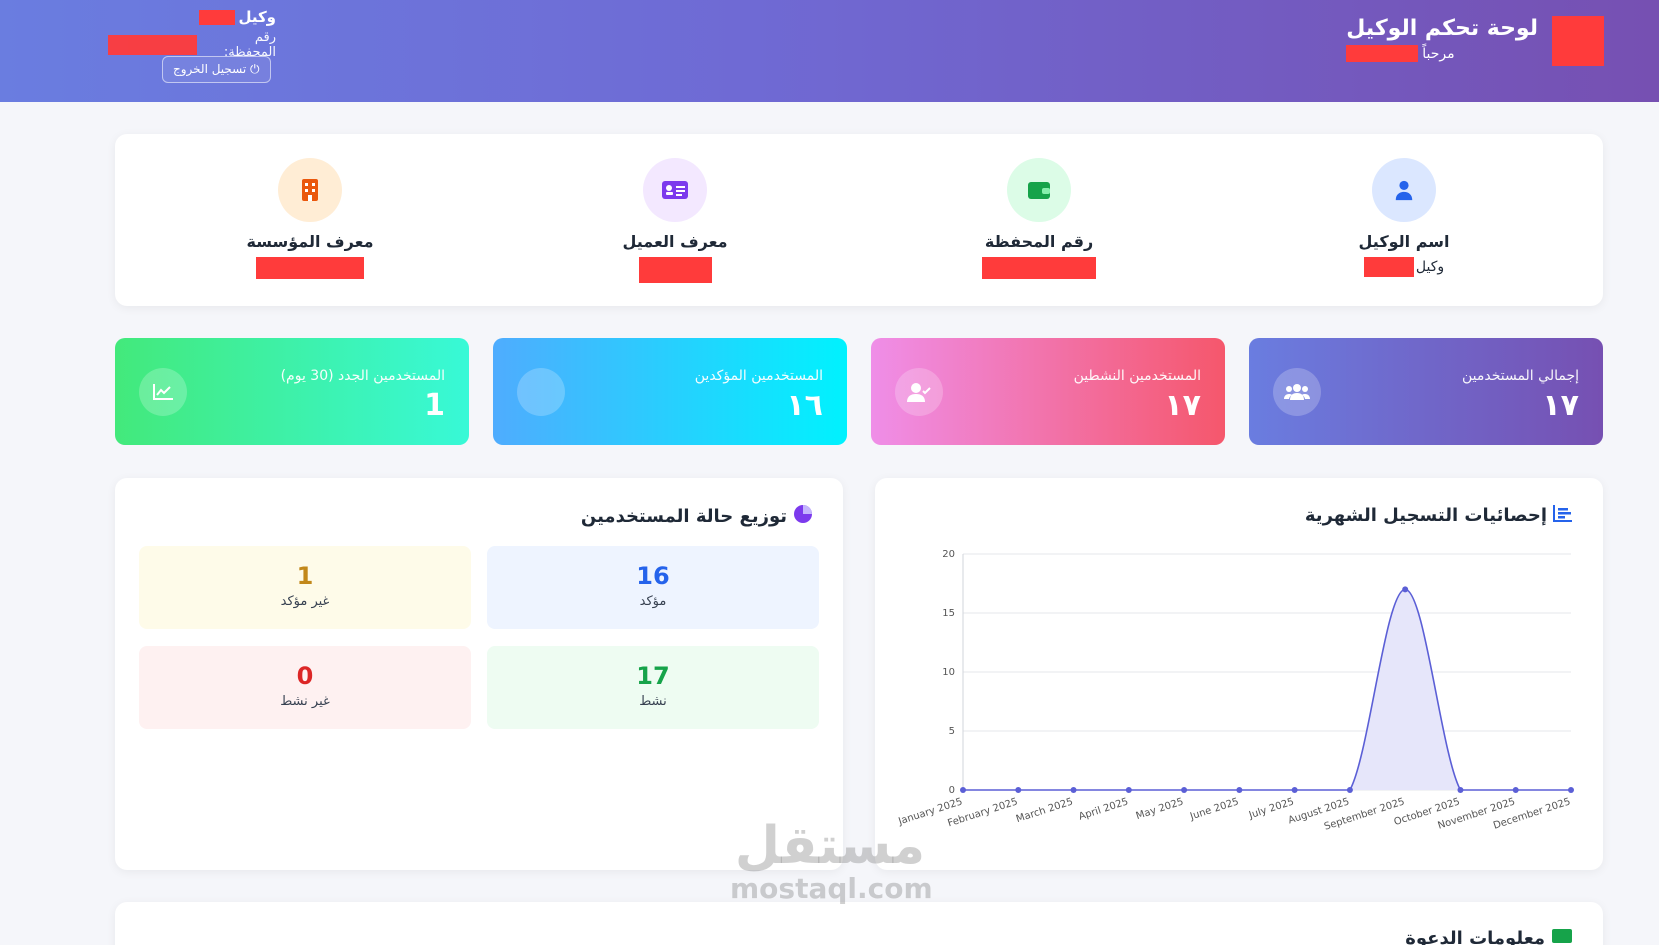  I want to click on status-confirmed: 16 مؤكد, so click(653, 587).